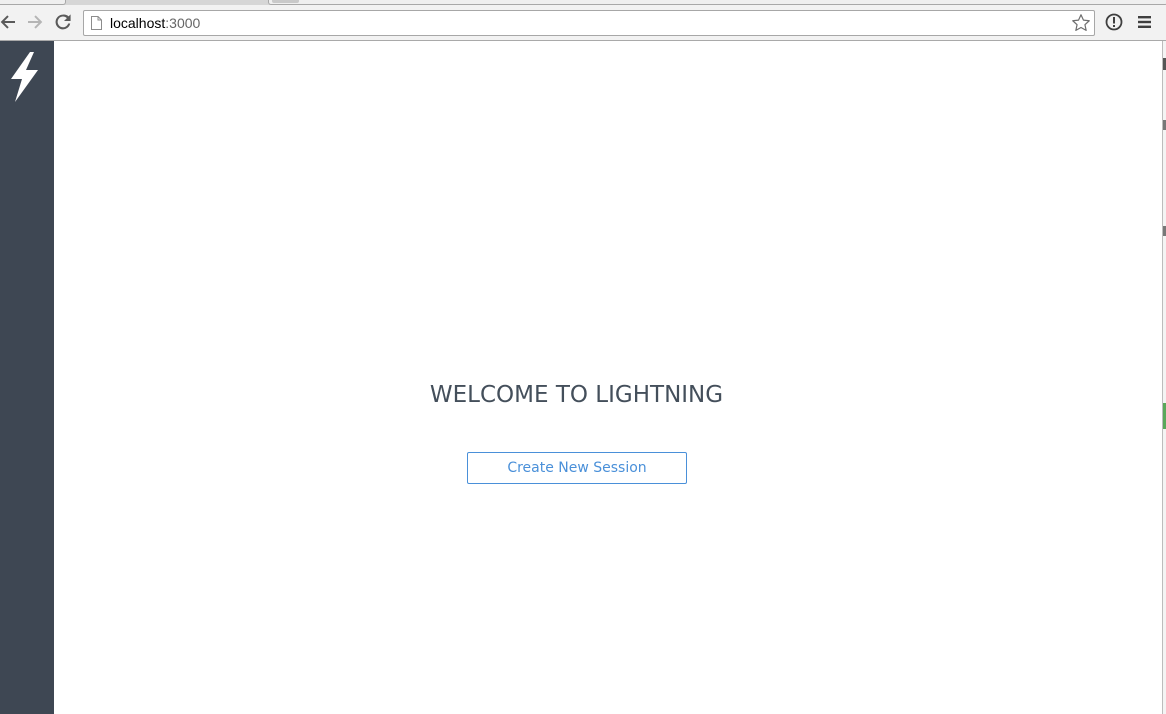  What do you see at coordinates (27, 377) in the screenshot?
I see `sidebar` at bounding box center [27, 377].